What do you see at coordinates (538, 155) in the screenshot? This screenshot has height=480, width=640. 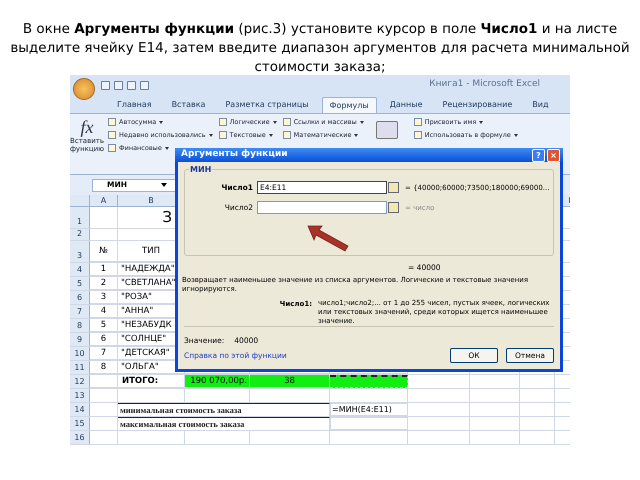 I see `help-button: ?` at bounding box center [538, 155].